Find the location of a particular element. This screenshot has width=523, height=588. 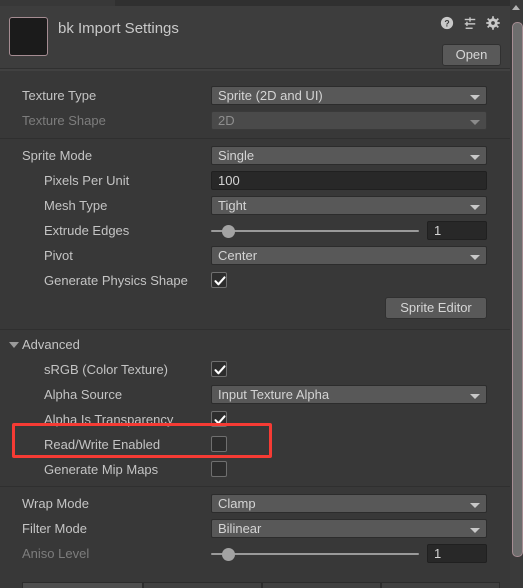

label-alpha-source: Alpha Source is located at coordinates (83, 394).